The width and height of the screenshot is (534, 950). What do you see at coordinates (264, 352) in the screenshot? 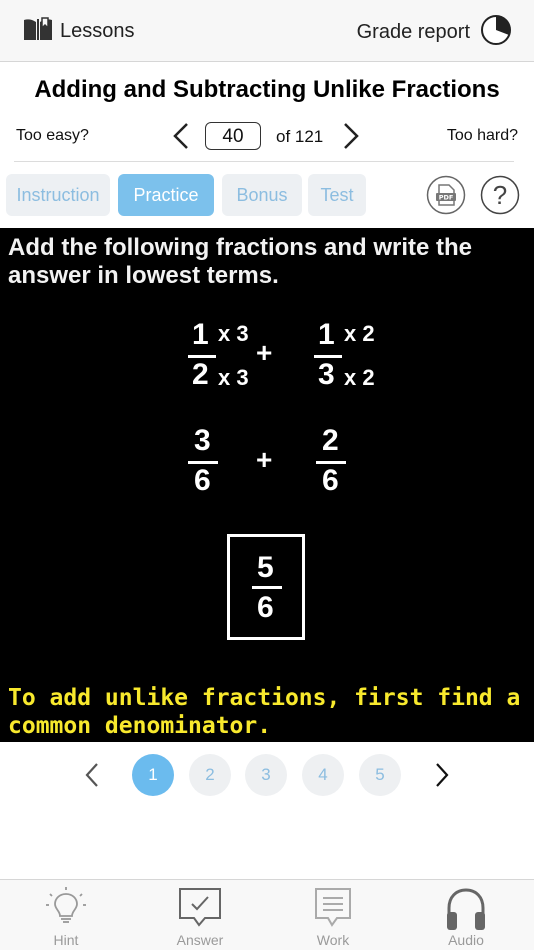
I see `step1-operator: +` at bounding box center [264, 352].